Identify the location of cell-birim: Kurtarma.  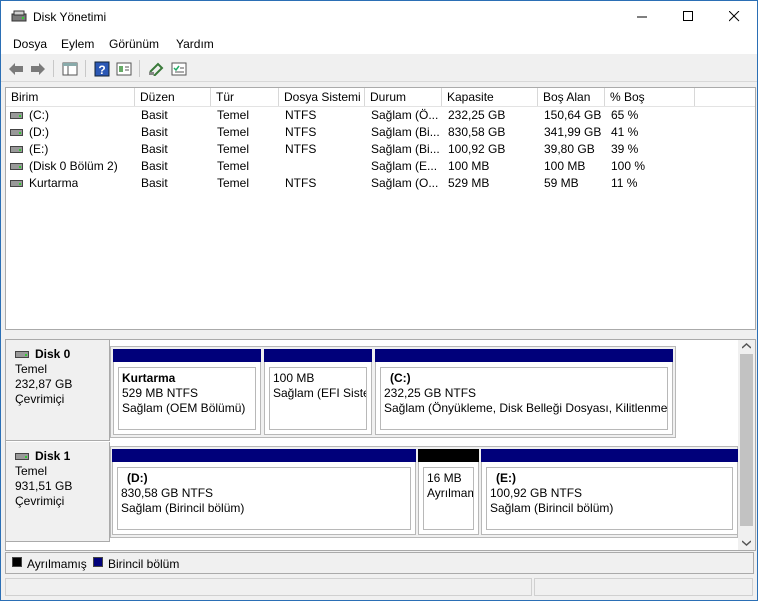
(54, 183).